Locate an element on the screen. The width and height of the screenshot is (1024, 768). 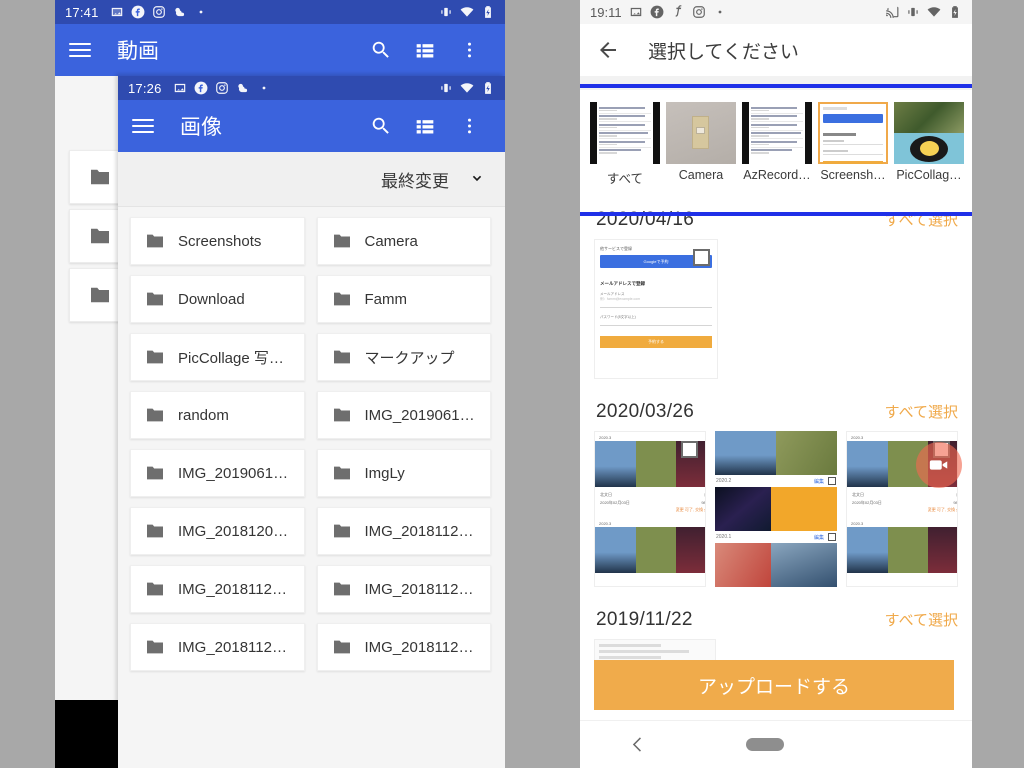
photo-column: 2020.2 編集 2020.1 編集 is located at coordinates (776, 509).